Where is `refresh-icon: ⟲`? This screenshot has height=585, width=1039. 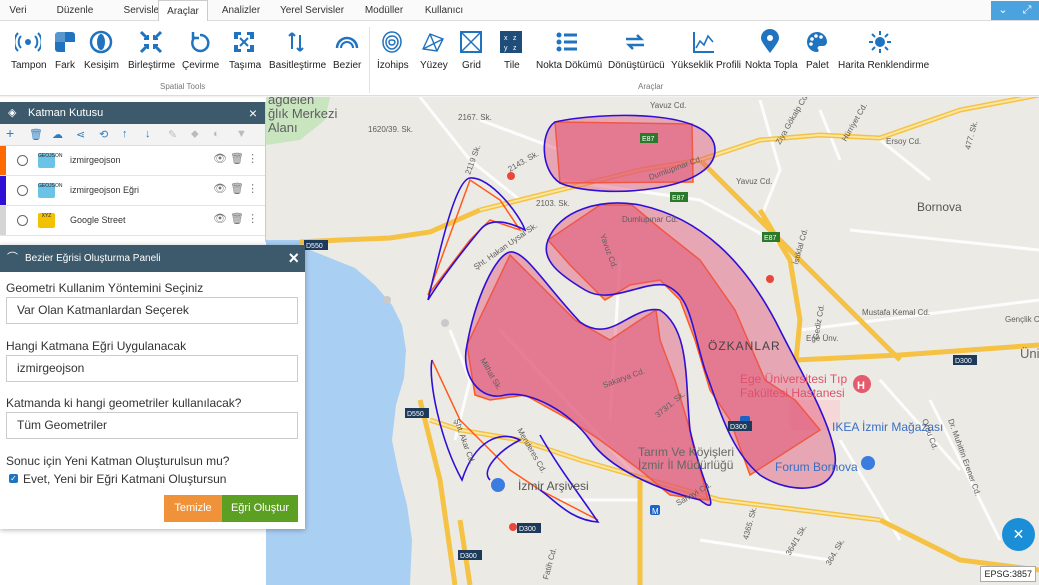 refresh-icon: ⟲ is located at coordinates (103, 134).